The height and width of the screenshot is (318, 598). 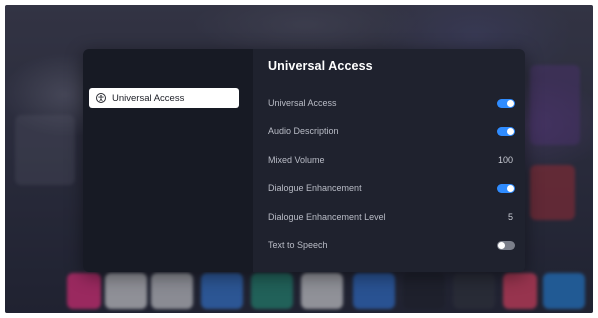 I want to click on setting-label: Universal Access, so click(x=302, y=103).